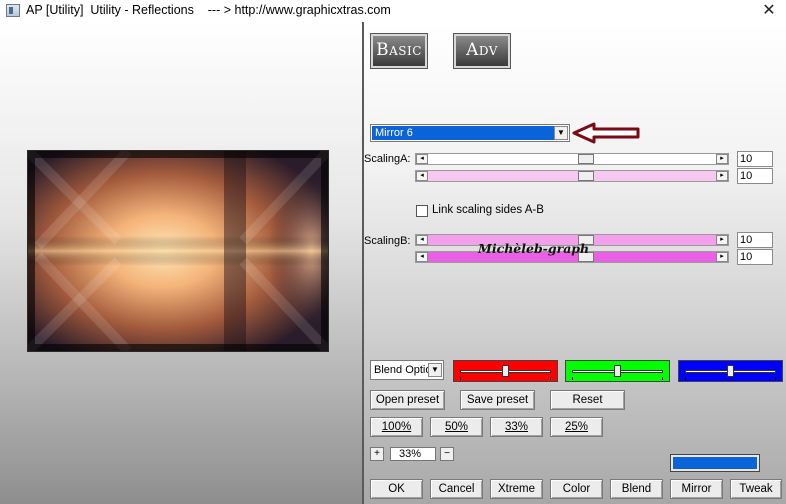 Image resolution: width=786 pixels, height=504 pixels. What do you see at coordinates (482, 51) in the screenshot?
I see `advanced-mode-button: Adv` at bounding box center [482, 51].